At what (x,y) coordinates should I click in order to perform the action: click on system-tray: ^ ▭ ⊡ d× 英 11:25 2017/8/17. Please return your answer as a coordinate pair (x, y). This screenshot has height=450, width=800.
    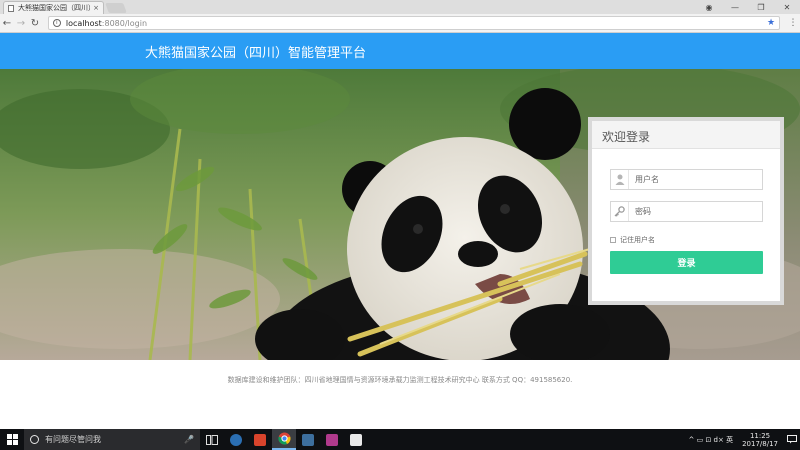
    Looking at the image, I should click on (743, 439).